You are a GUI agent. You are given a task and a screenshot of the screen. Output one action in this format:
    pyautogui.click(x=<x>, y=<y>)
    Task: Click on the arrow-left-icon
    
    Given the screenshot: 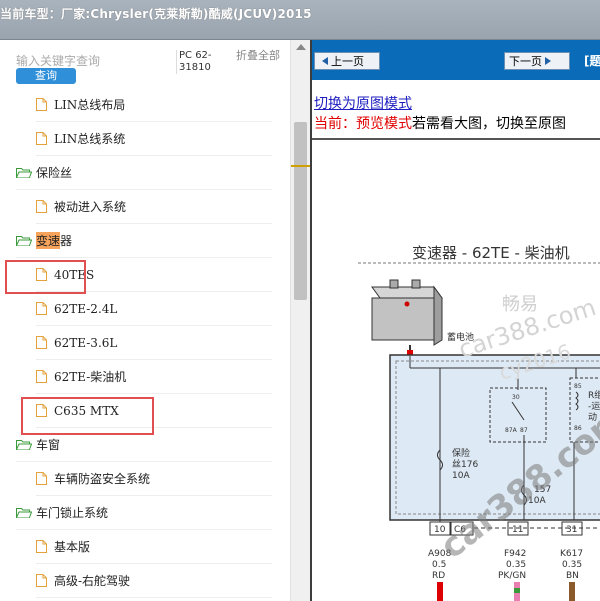 What is the action you would take?
    pyautogui.click(x=325, y=61)
    